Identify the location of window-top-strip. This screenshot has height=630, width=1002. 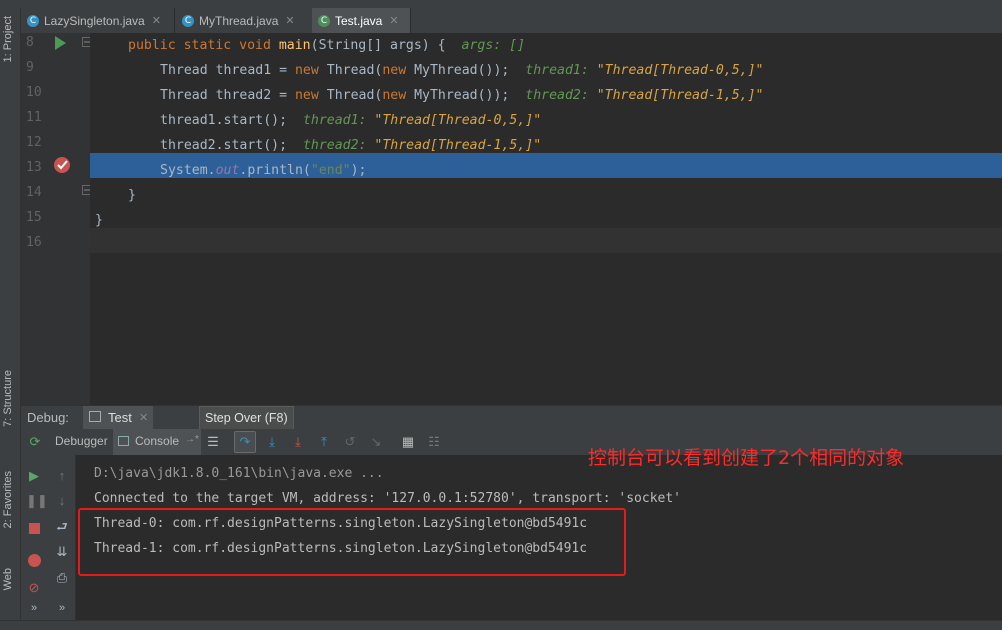
(501, 4).